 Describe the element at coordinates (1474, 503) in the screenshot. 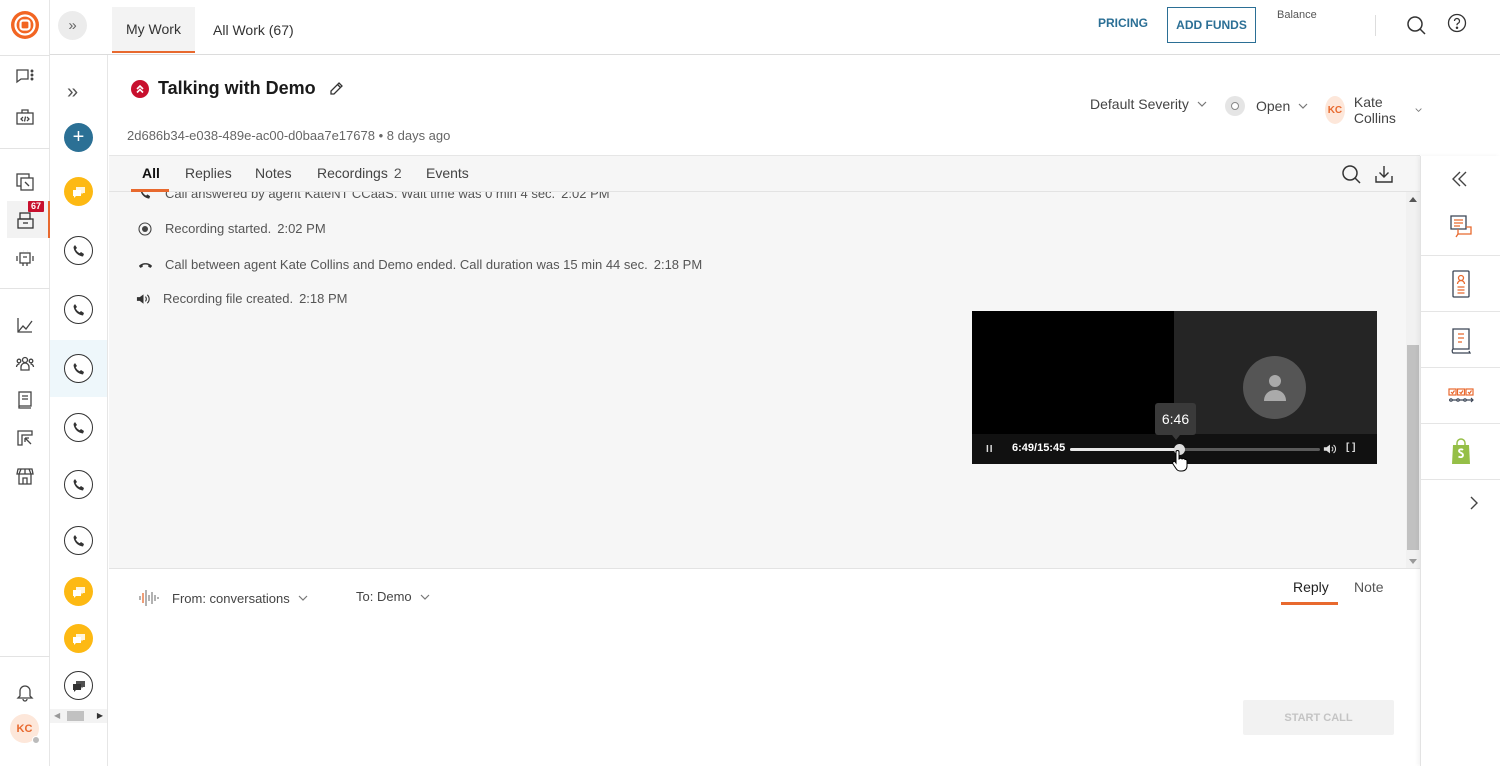

I see `chevron-right-icon` at that location.